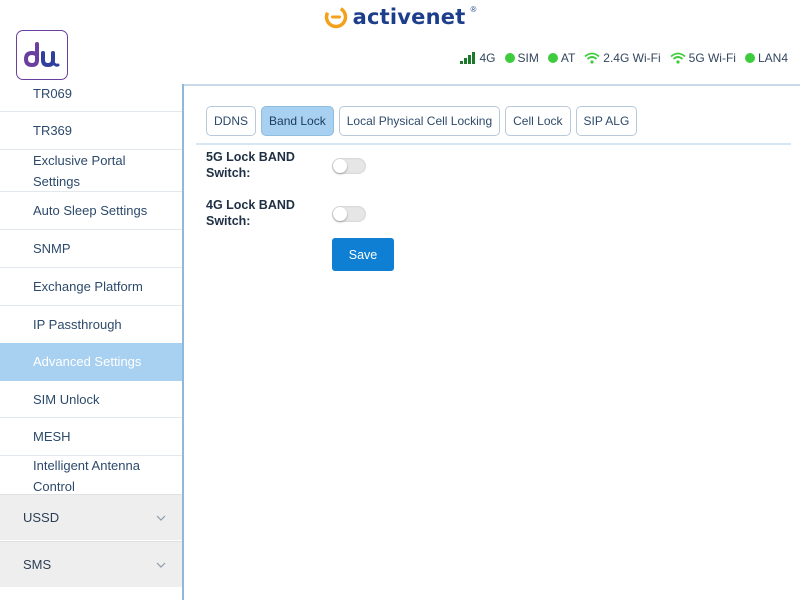 This screenshot has width=800, height=600. What do you see at coordinates (478, 58) in the screenshot?
I see `status-4g: 4G` at bounding box center [478, 58].